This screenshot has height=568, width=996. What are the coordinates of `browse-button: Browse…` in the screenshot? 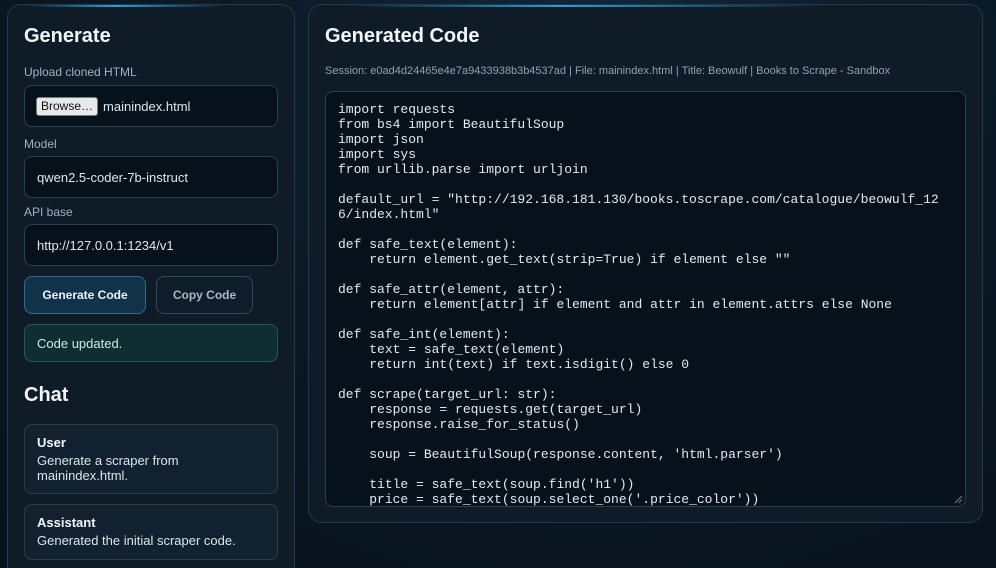 It's located at (67, 106).